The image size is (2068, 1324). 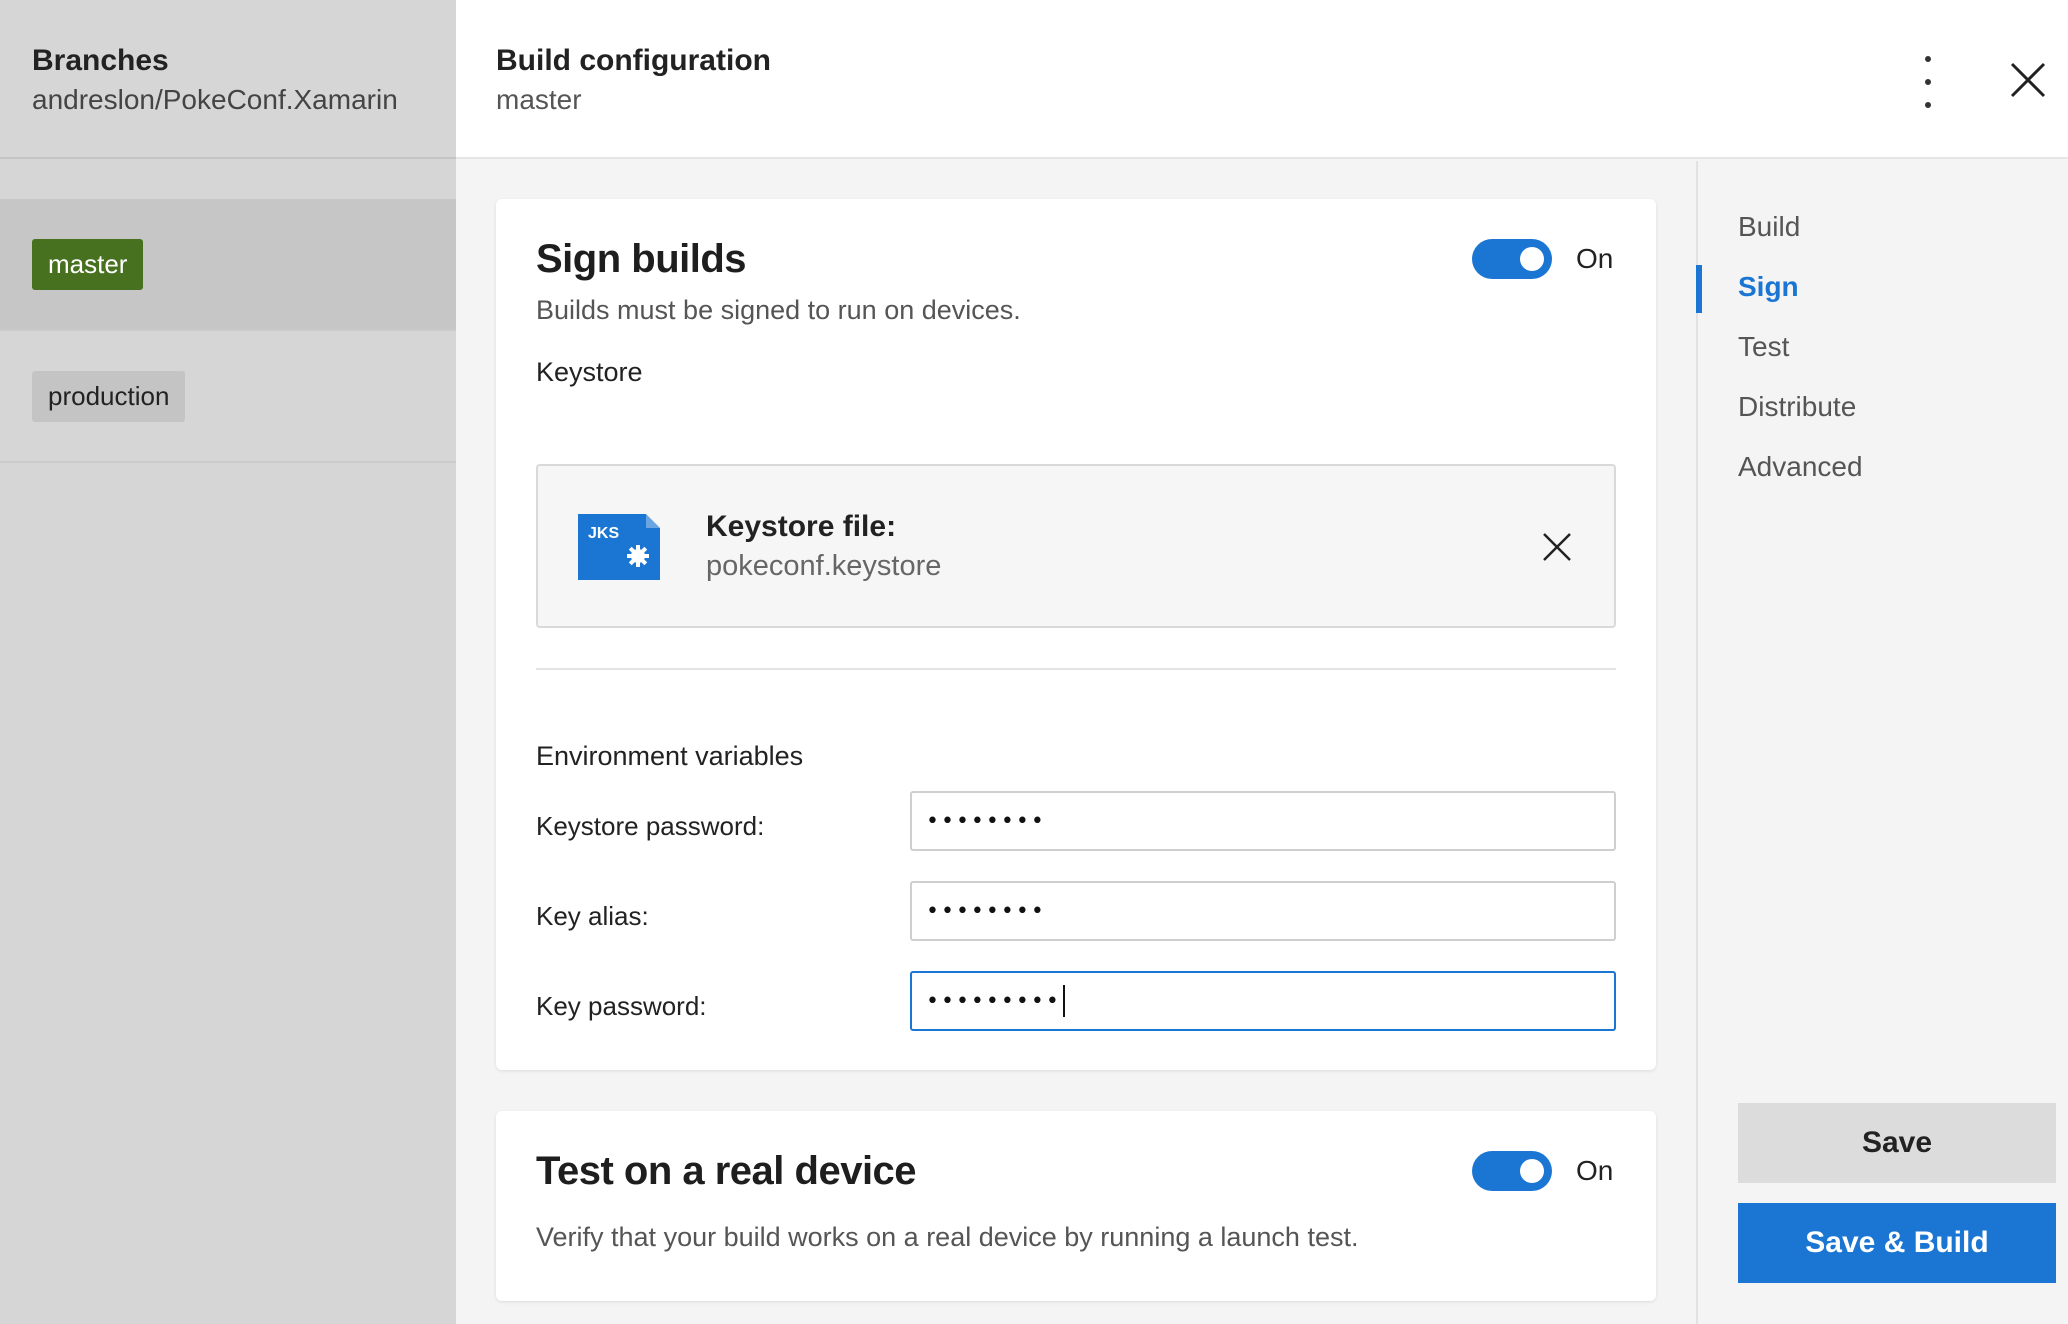 I want to click on env-variables-heading: Environment variables, so click(x=670, y=756).